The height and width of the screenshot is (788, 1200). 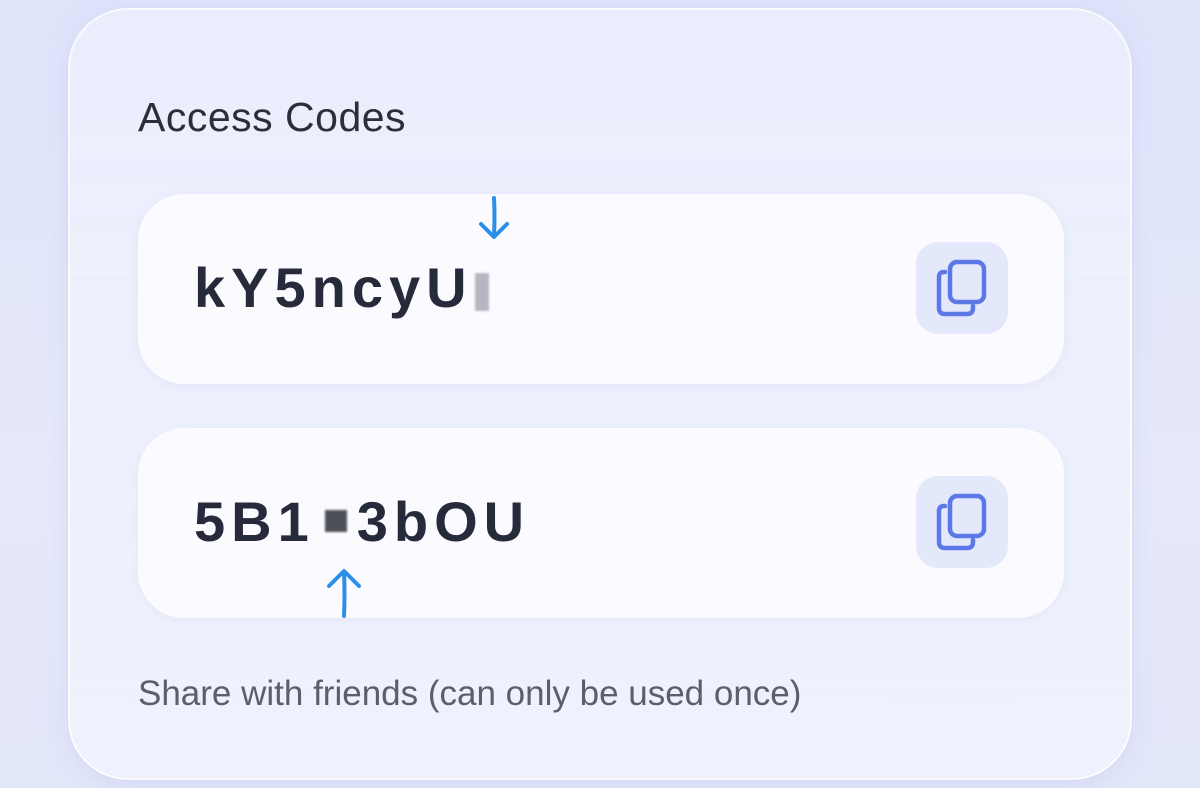 I want to click on access-code-text-start: 5B1, so click(x=254, y=521).